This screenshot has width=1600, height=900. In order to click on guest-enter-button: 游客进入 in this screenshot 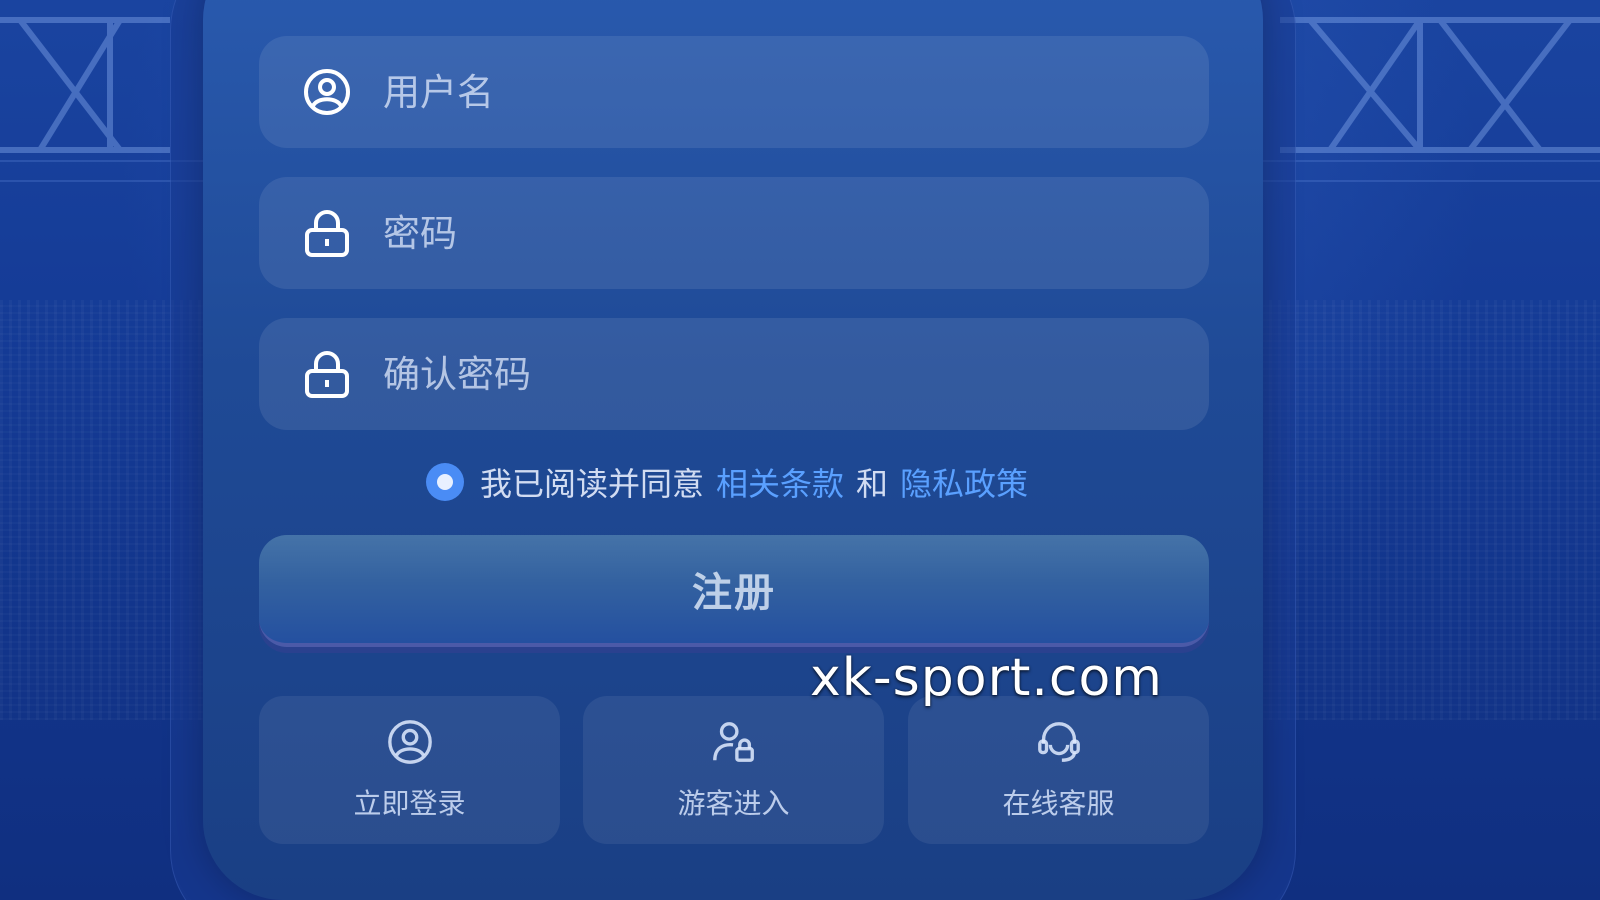, I will do `click(733, 770)`.